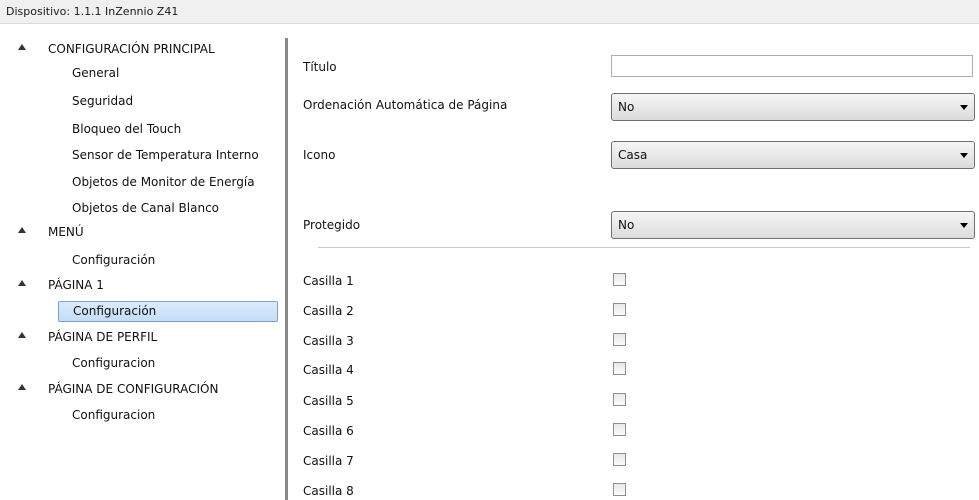 Image resolution: width=979 pixels, height=500 pixels. I want to click on tree-item-general: General, so click(142, 74).